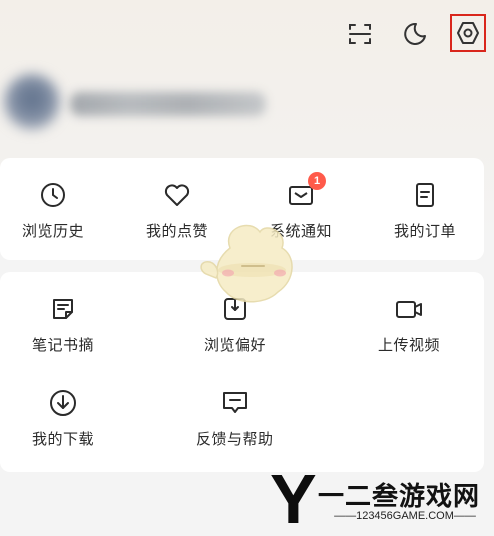  Describe the element at coordinates (409, 345) in the screenshot. I see `tool-item-label: 上传视频` at that location.